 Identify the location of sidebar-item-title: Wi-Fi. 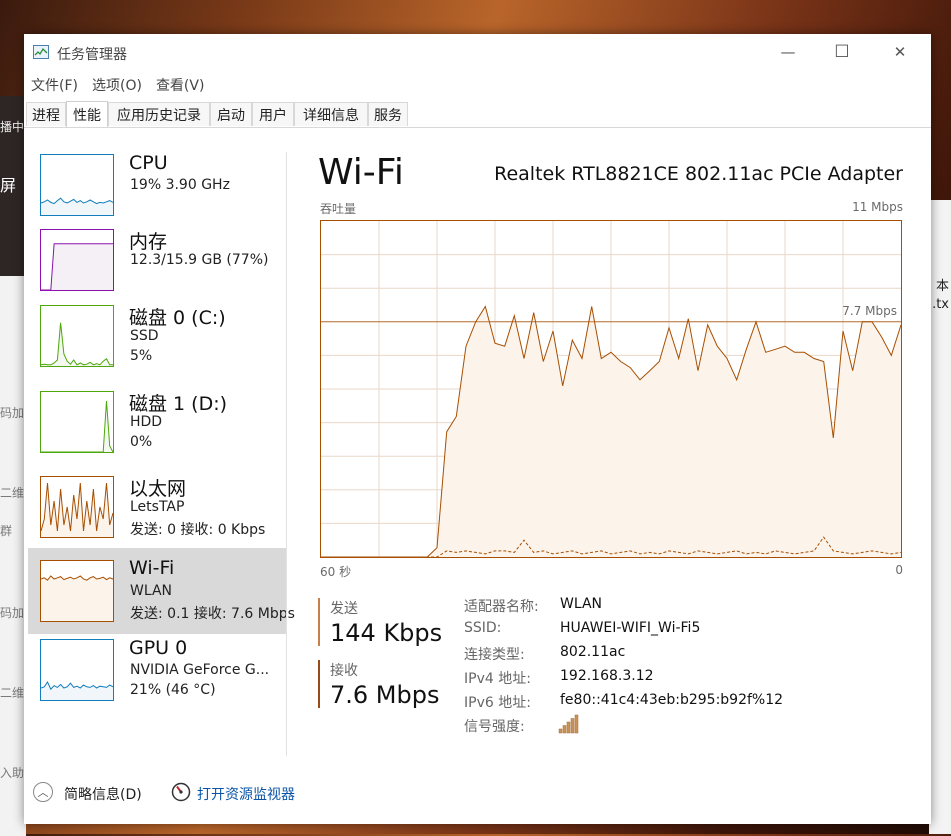
(152, 568).